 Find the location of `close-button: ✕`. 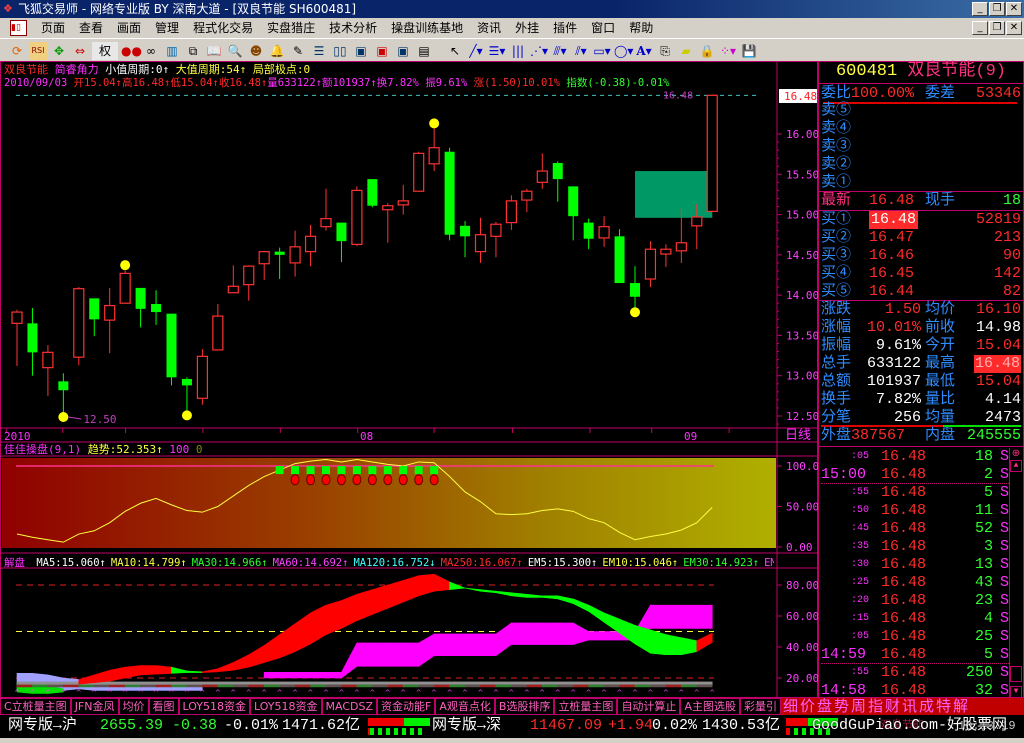

close-button: ✕ is located at coordinates (1014, 9).